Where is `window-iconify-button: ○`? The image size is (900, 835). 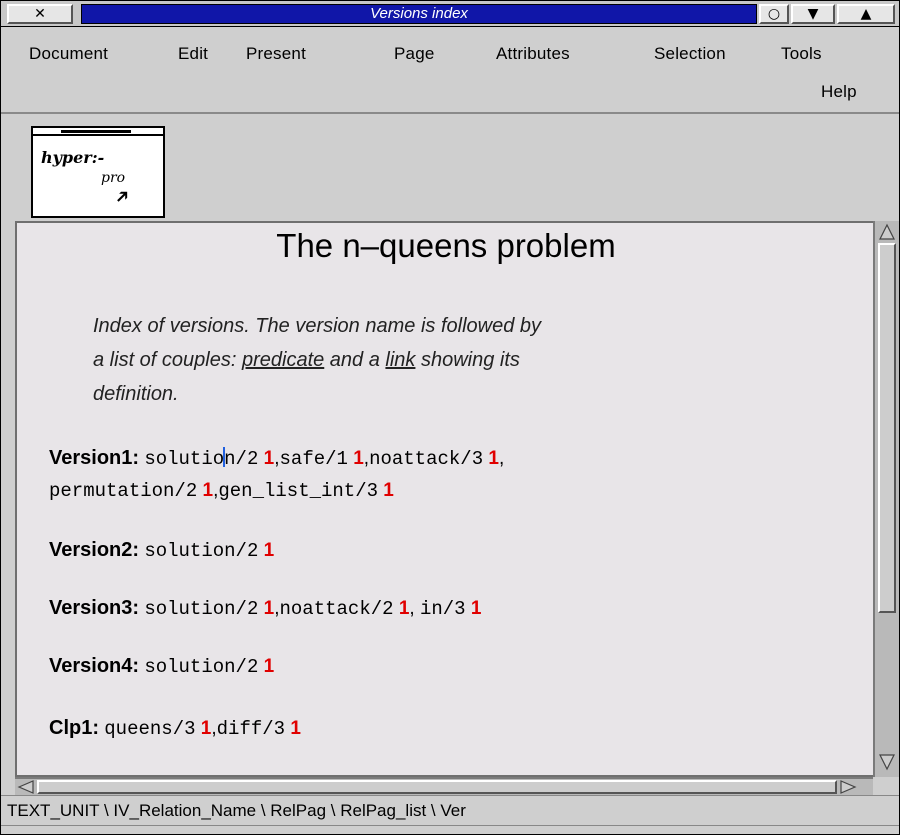
window-iconify-button: ○ is located at coordinates (774, 14).